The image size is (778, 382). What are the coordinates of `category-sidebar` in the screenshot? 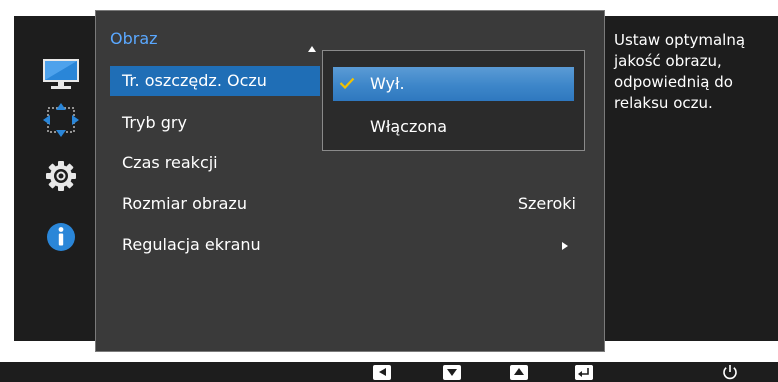 It's located at (54, 178).